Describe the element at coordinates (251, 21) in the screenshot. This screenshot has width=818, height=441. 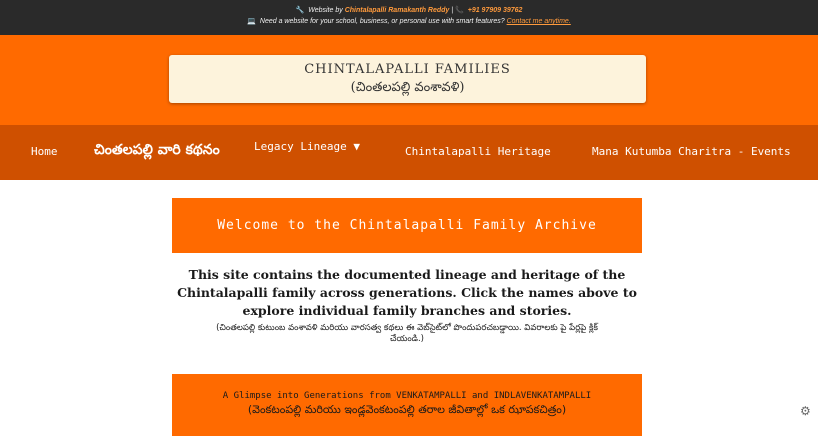
I see `laptop-icon: 💻` at that location.